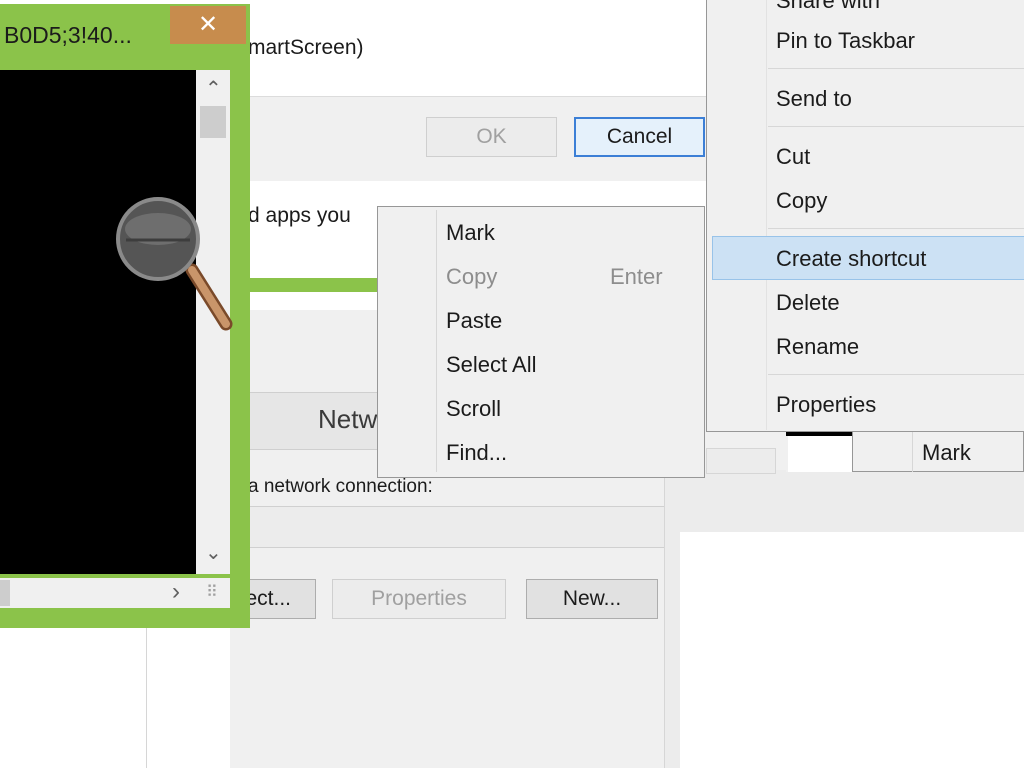  Describe the element at coordinates (213, 88) in the screenshot. I see `scroll-up-icon: ⌃` at that location.